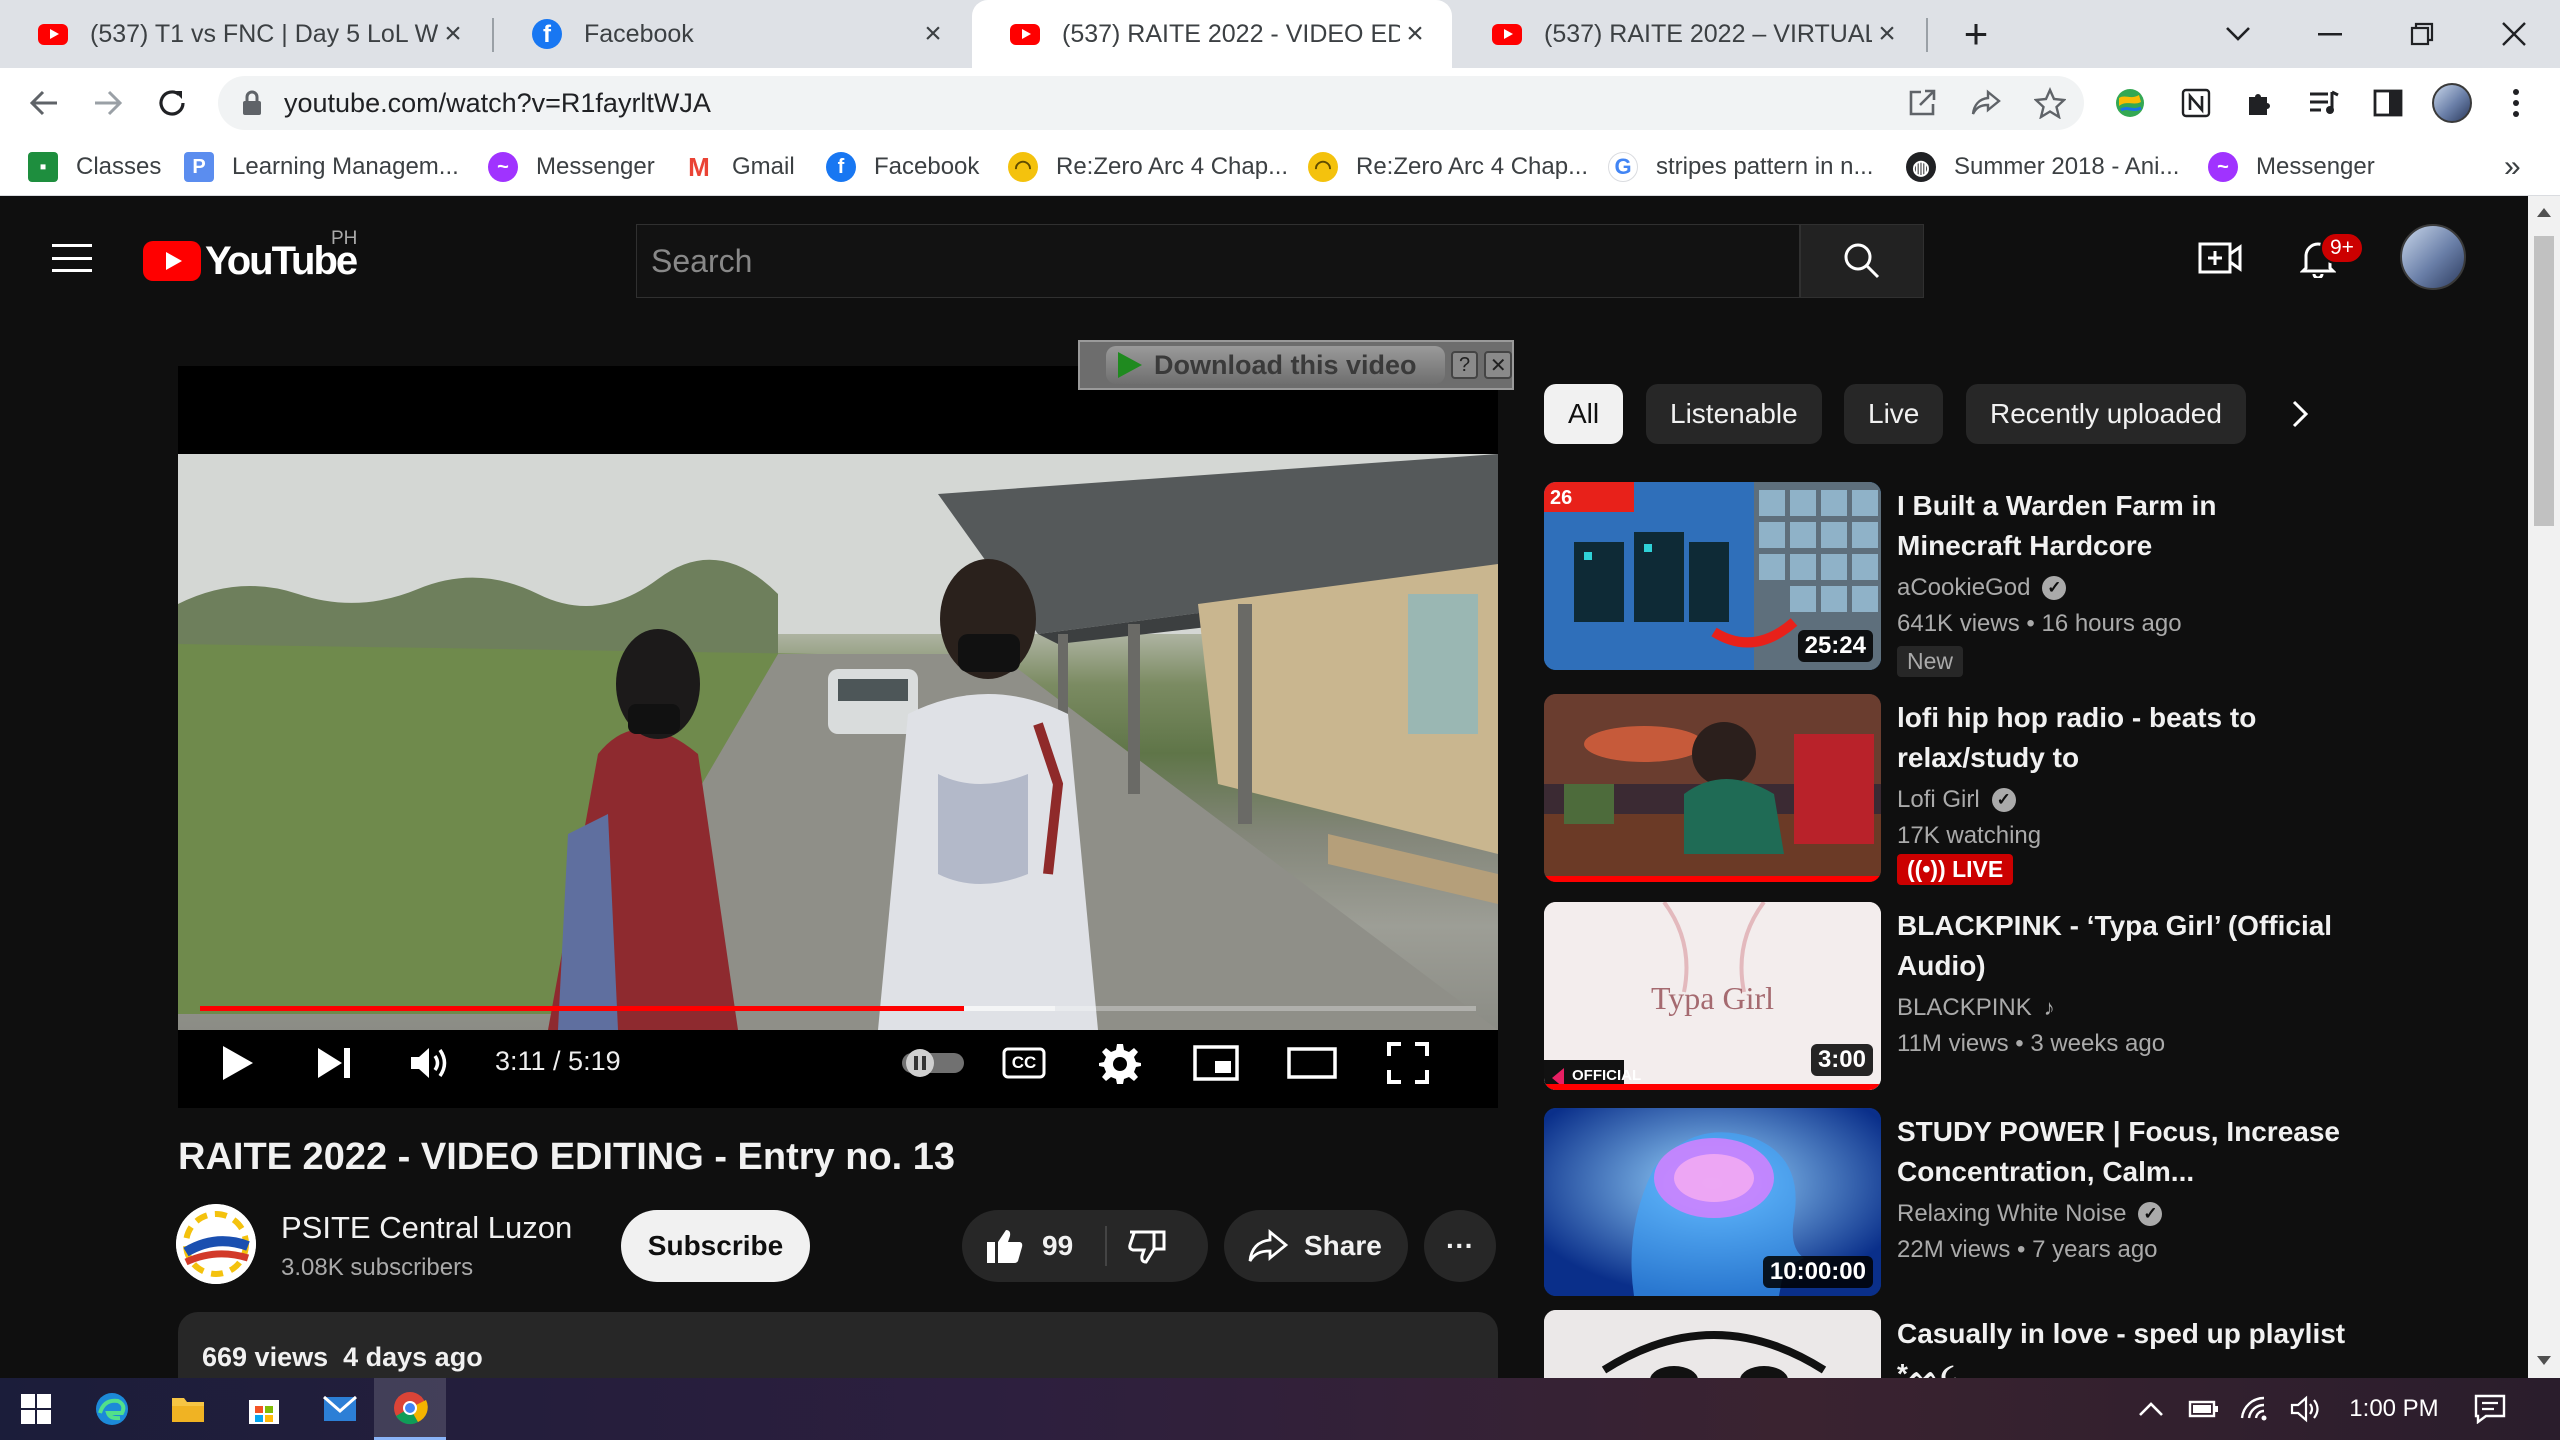 This screenshot has height=1440, width=2560. Describe the element at coordinates (1216, 1063) in the screenshot. I see `miniplayer-button` at that location.